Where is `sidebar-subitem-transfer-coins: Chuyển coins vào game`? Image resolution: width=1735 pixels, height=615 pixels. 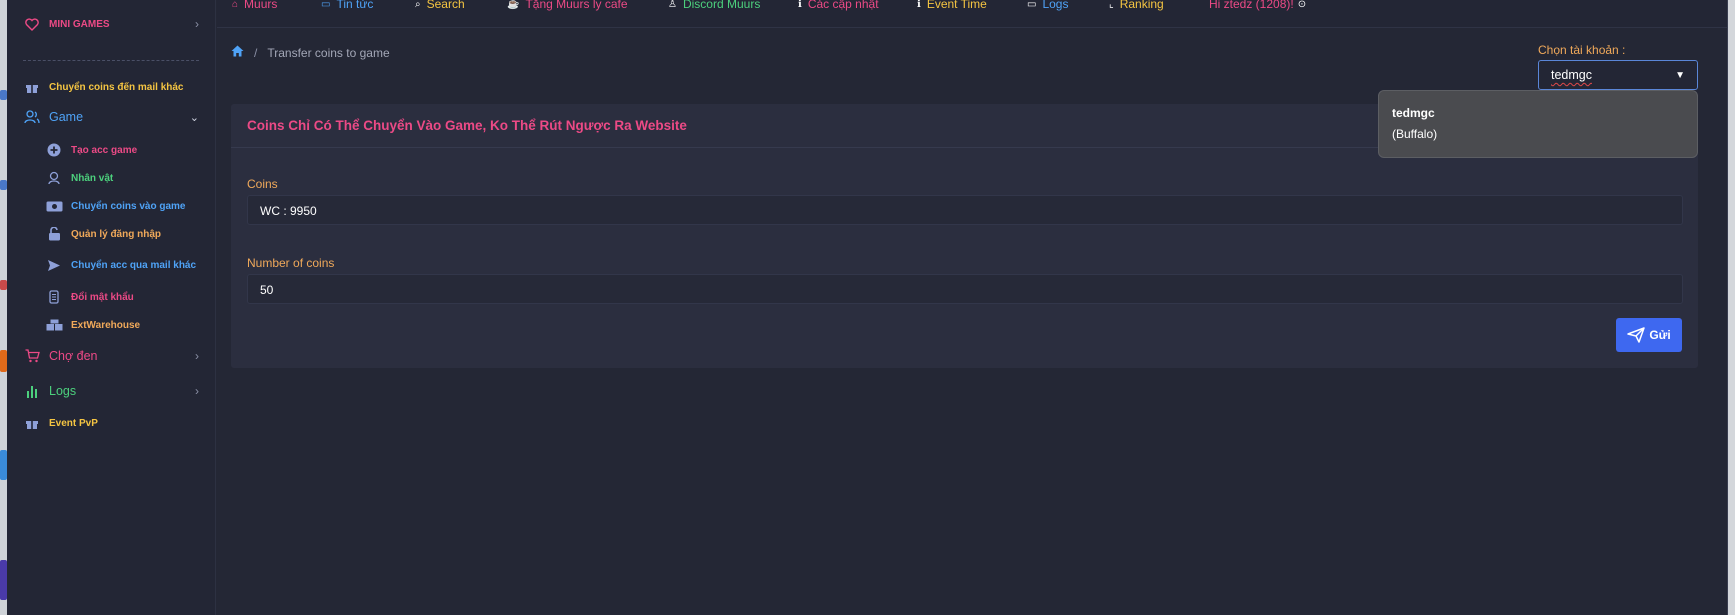
sidebar-subitem-transfer-coins: Chuyển coins vào game is located at coordinates (122, 206).